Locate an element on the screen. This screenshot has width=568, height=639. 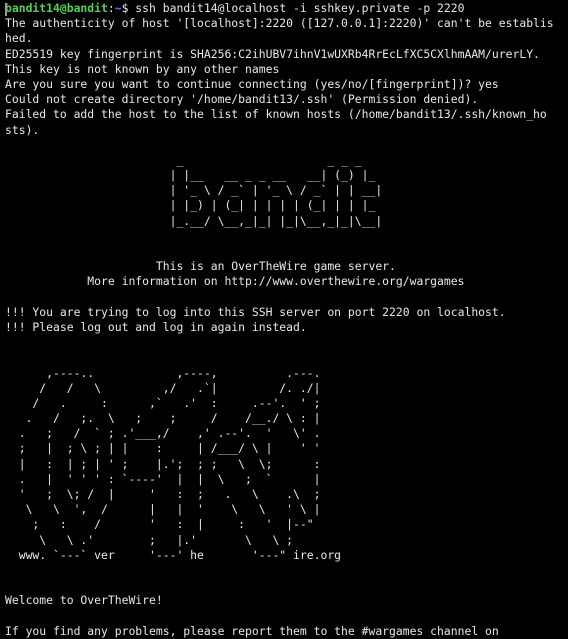
otw-logo-line: . / ;. \ ; ; / /__./ \ : | is located at coordinates (163, 418).